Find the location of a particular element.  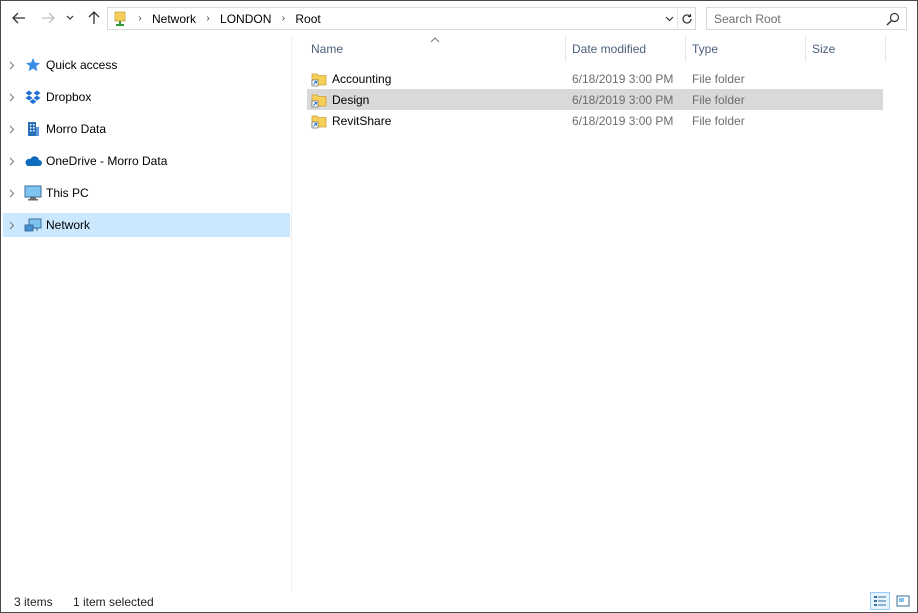

refresh-button is located at coordinates (686, 18).